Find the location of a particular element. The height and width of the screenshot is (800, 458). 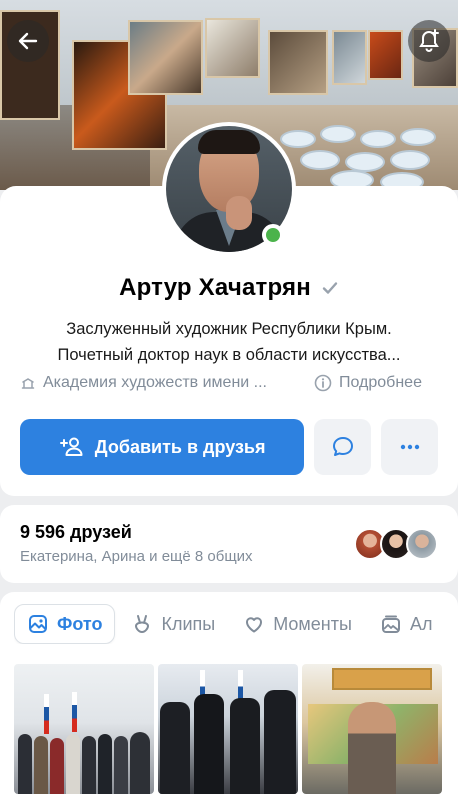

media-tabs: Фото Клипы Моменты Ал is located at coordinates (236, 624).